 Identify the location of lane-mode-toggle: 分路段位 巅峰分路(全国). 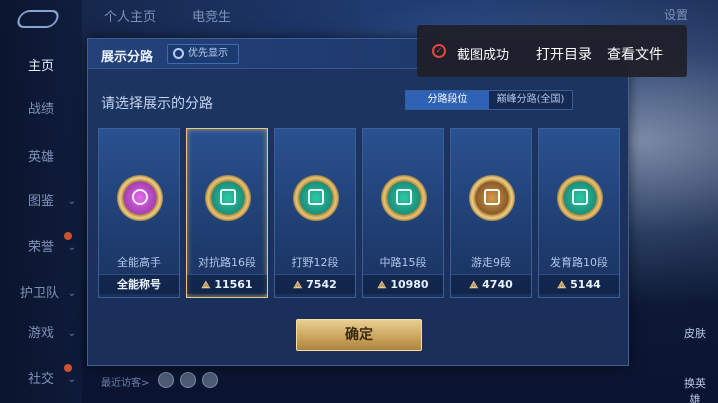
(489, 100).